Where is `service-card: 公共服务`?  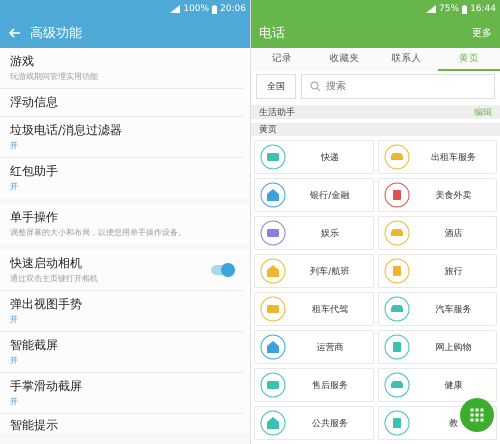 service-card: 公共服务 is located at coordinates (314, 423).